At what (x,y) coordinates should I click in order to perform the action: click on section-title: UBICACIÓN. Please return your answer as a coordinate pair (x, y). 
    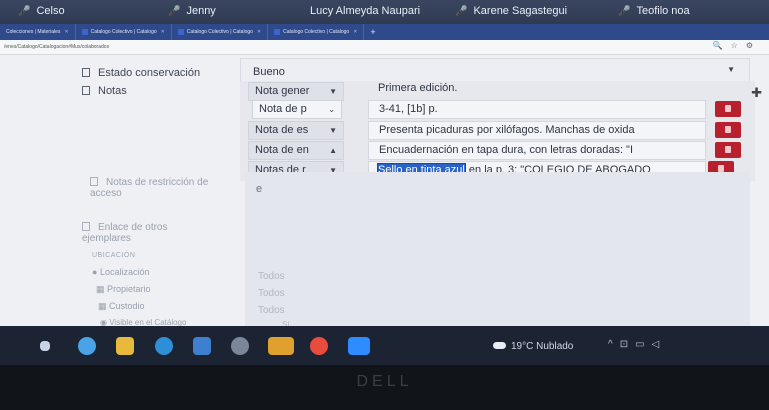
    Looking at the image, I should click on (114, 255).